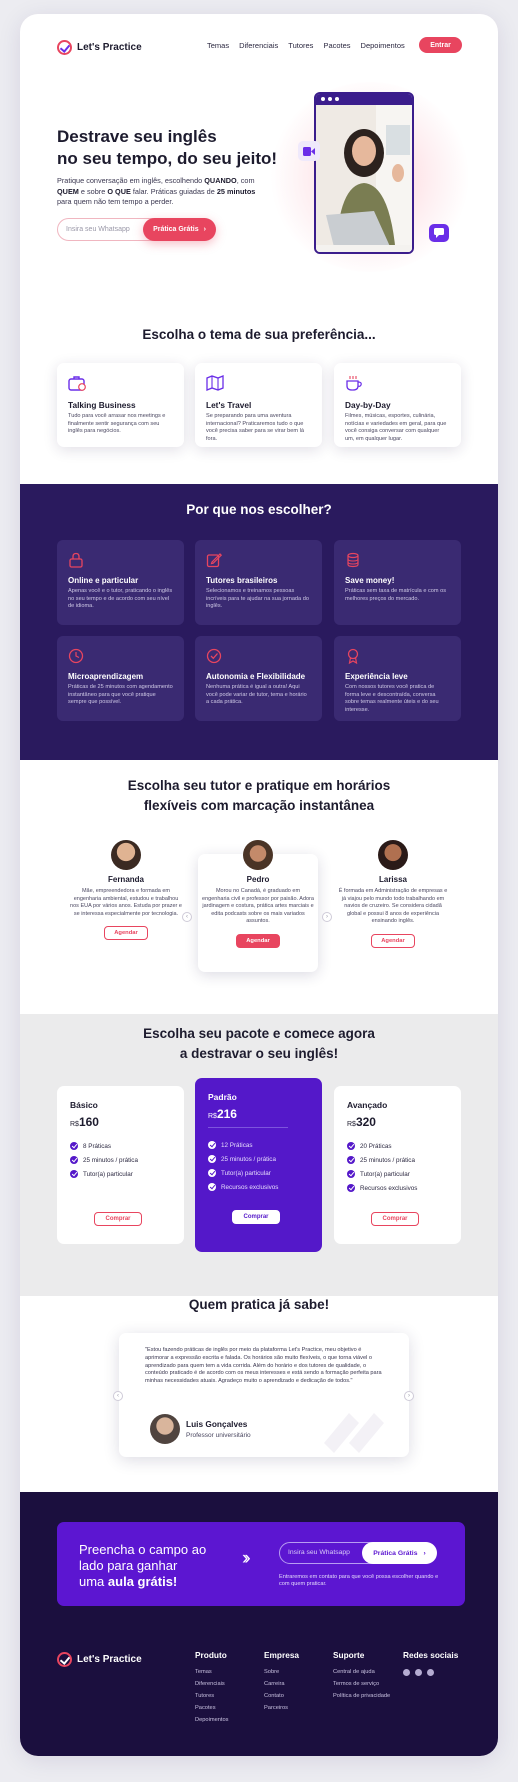  I want to click on footer-col-empresa: Empresa Sobre Carreira Contato Parceiros, so click(281, 1683).